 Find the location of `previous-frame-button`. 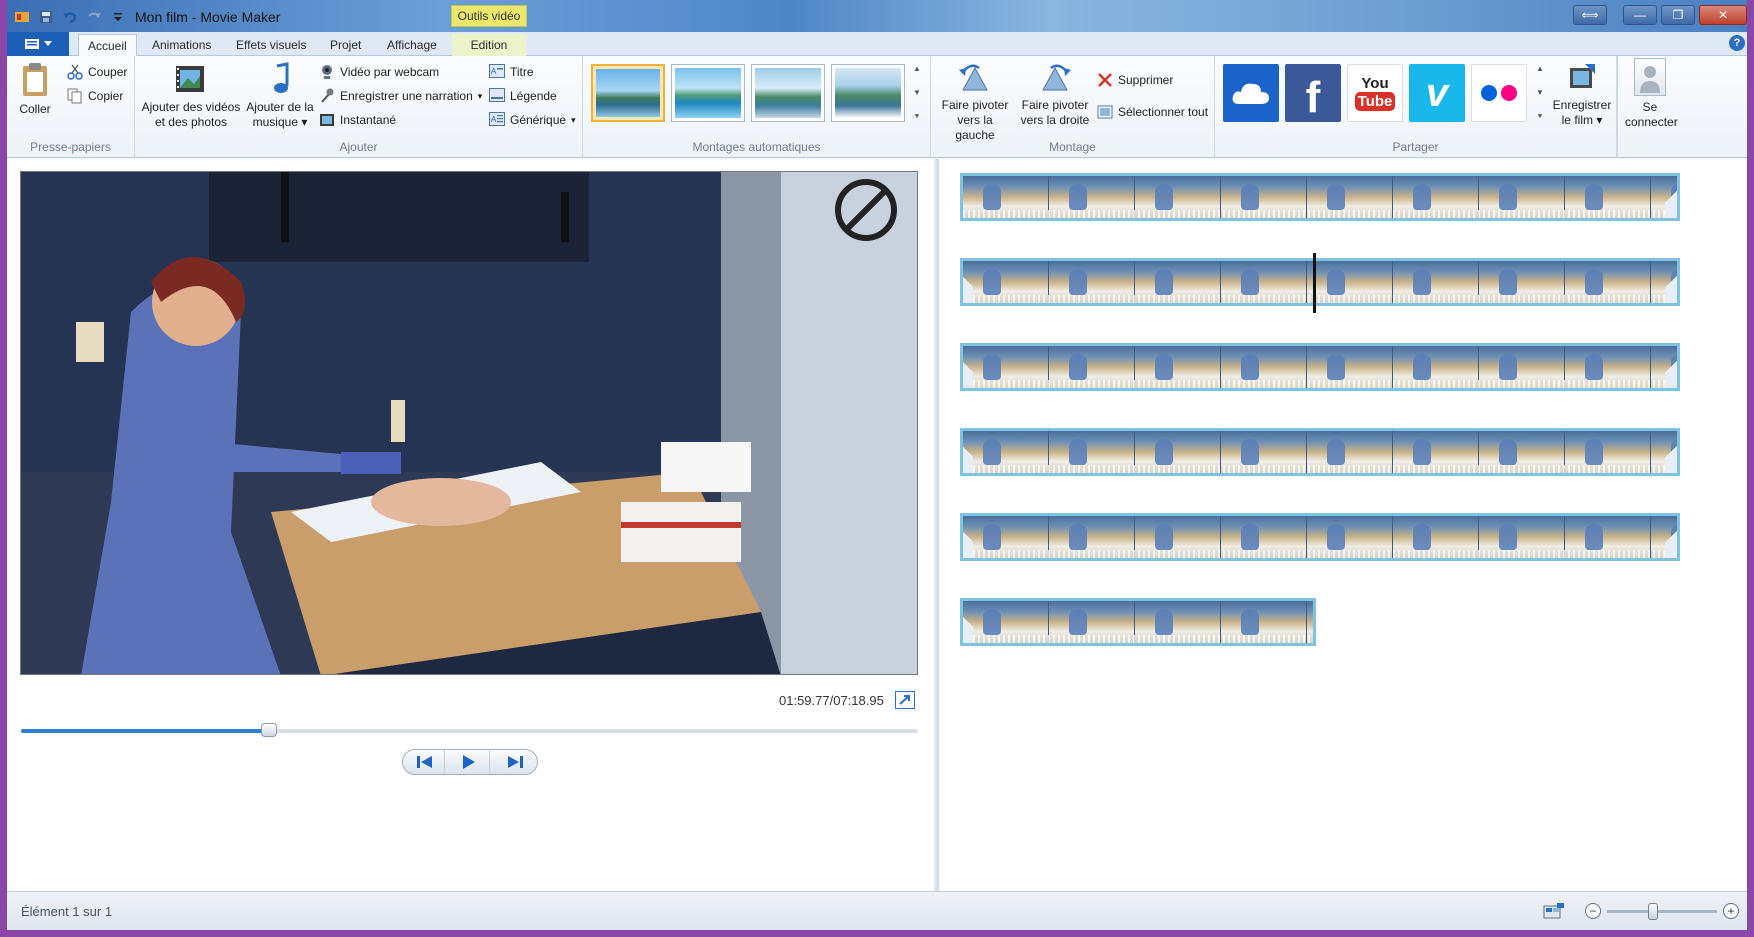

previous-frame-button is located at coordinates (425, 762).